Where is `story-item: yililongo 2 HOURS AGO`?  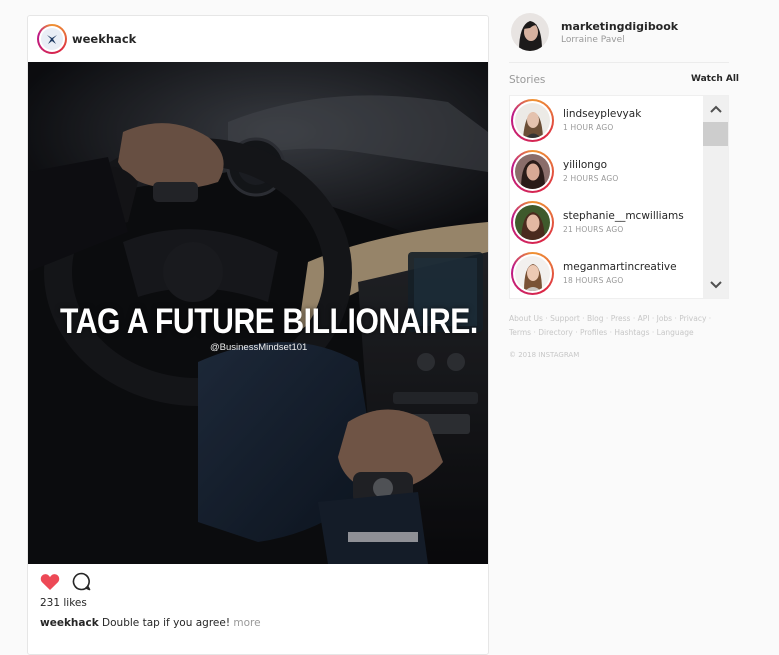 story-item: yililongo 2 HOURS AGO is located at coordinates (607, 171).